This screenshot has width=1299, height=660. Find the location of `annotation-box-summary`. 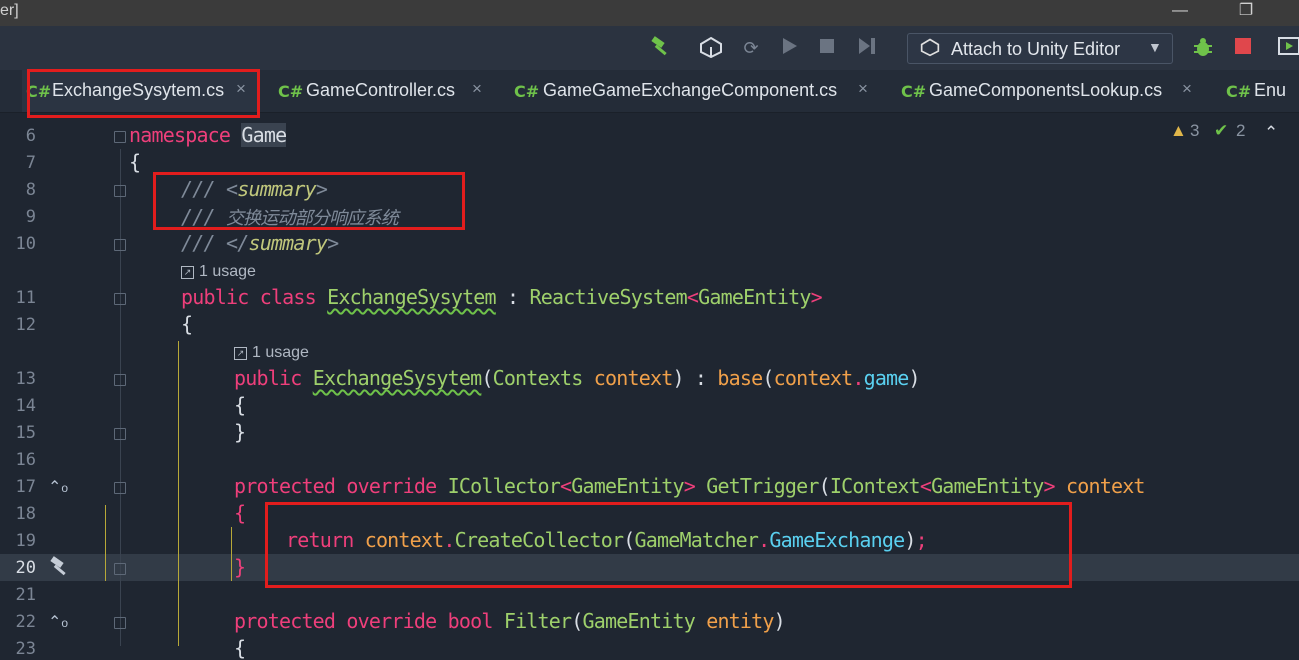

annotation-box-summary is located at coordinates (309, 201).